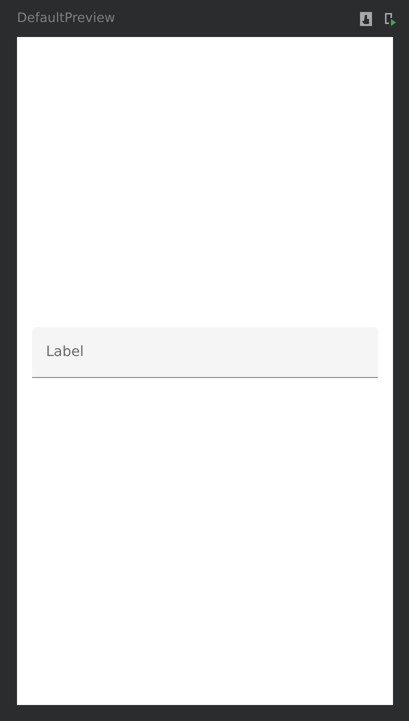 The image size is (409, 721). I want to click on text-field: Label, so click(205, 352).